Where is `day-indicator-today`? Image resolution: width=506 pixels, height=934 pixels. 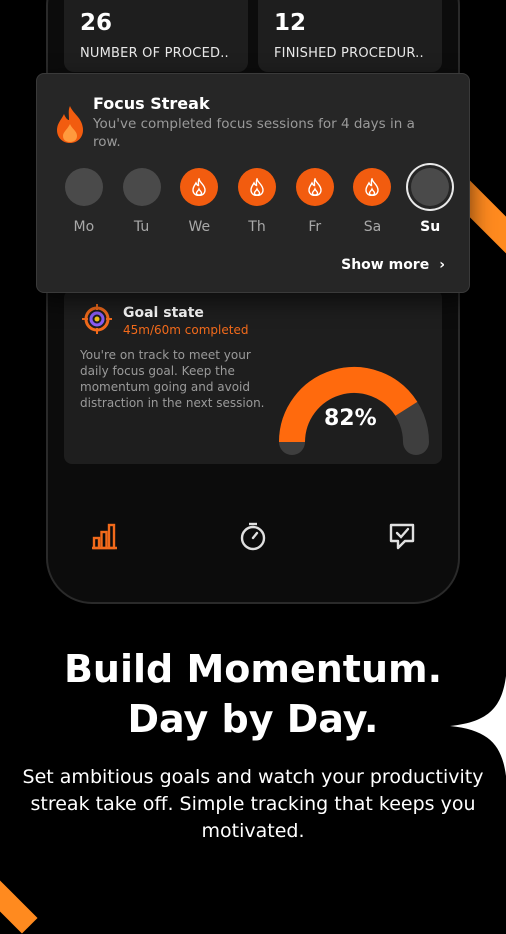
day-indicator-today is located at coordinates (430, 187).